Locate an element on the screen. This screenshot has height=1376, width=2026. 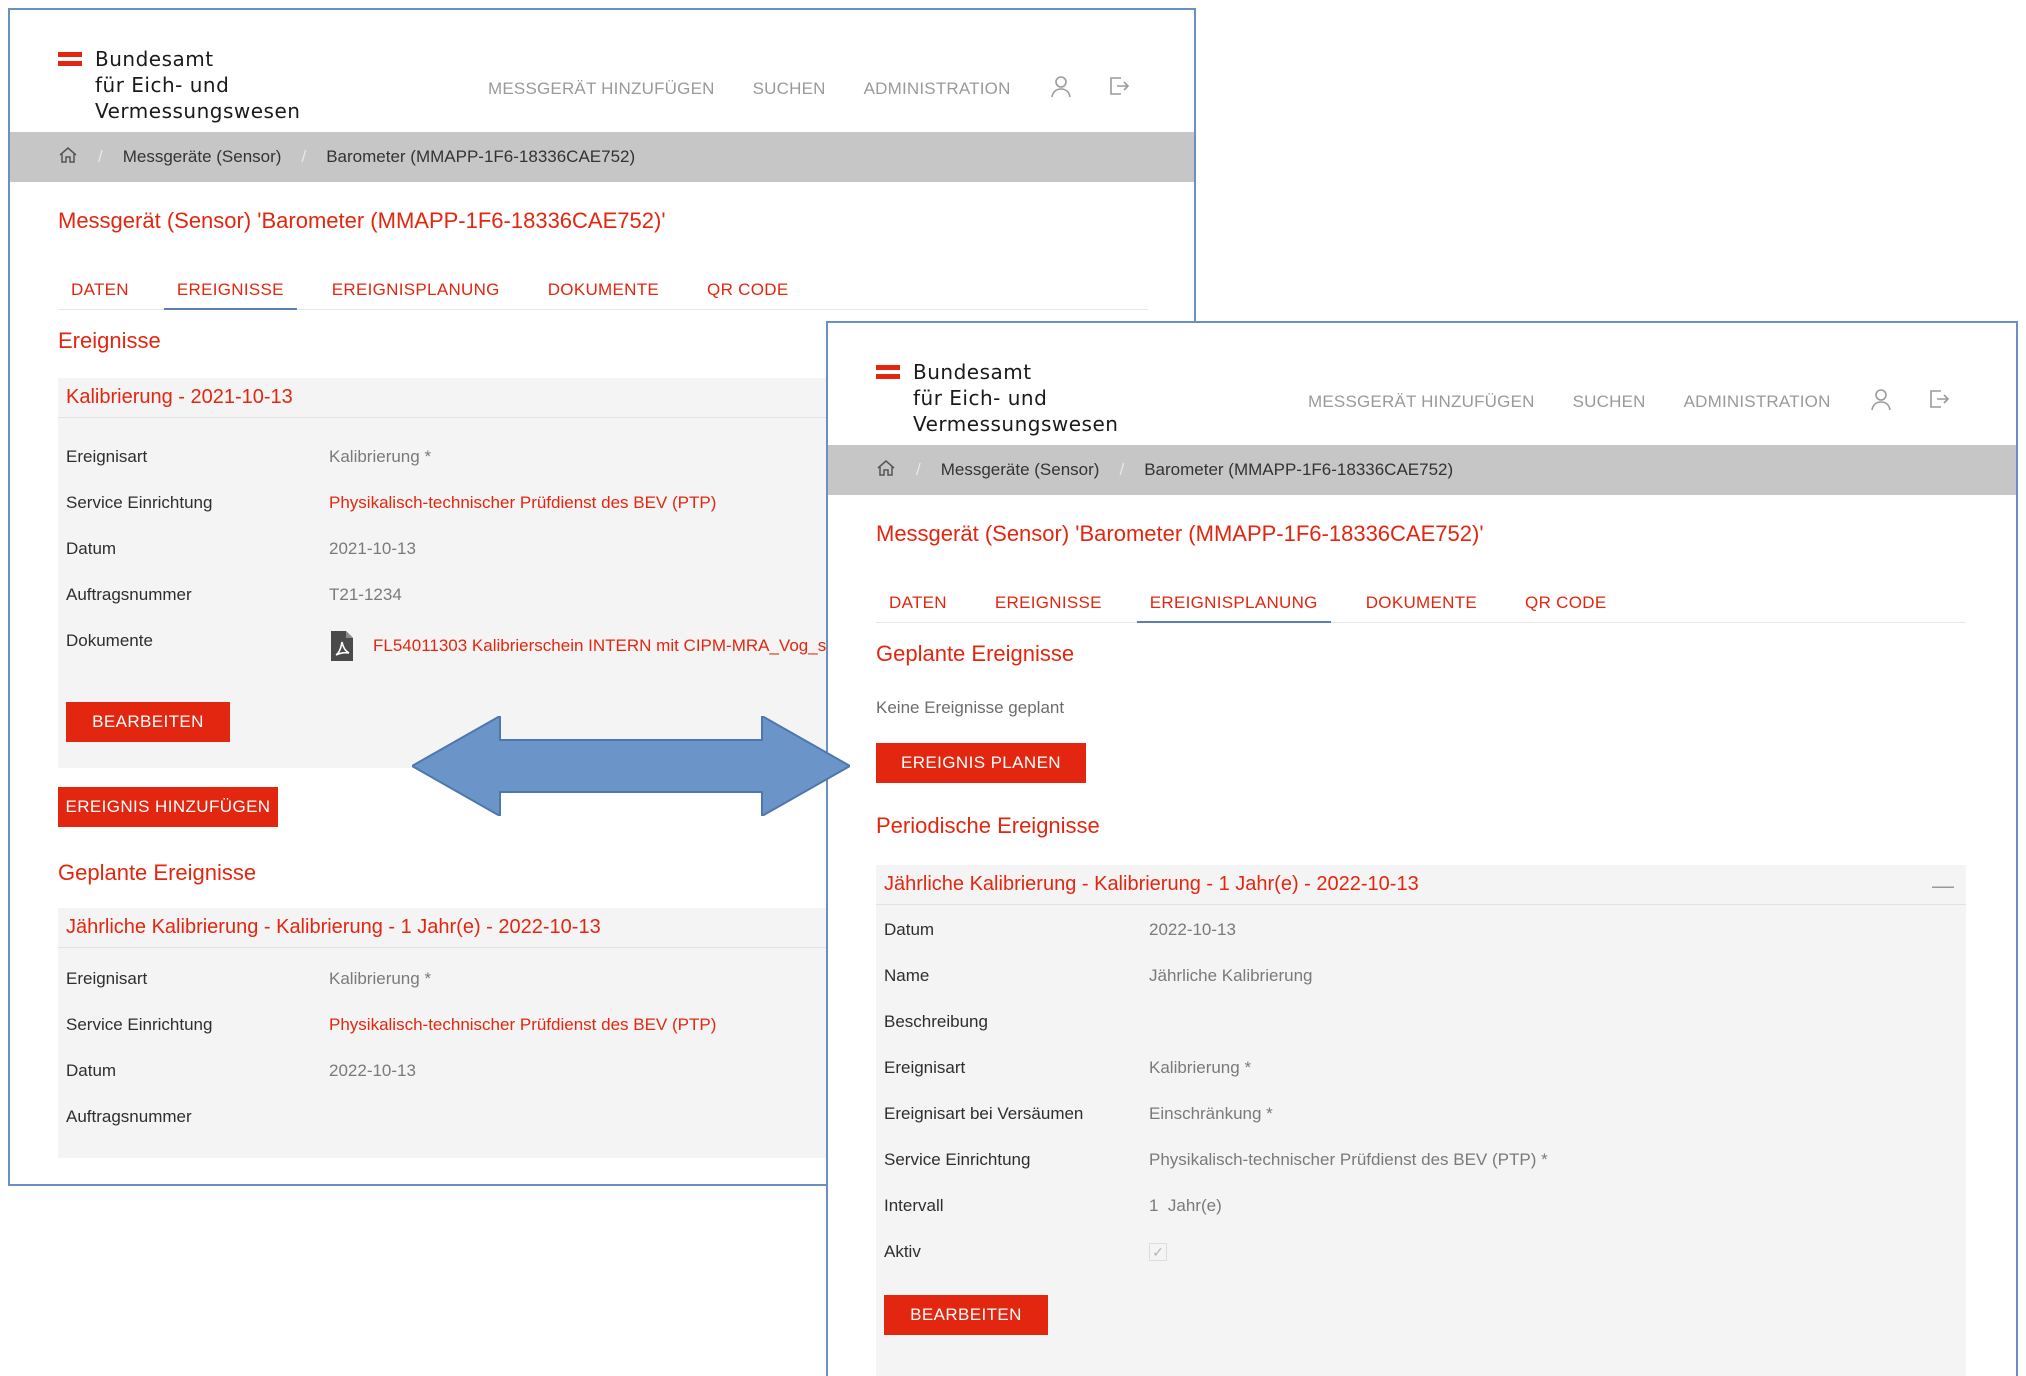
pdf-icon is located at coordinates (342, 648).